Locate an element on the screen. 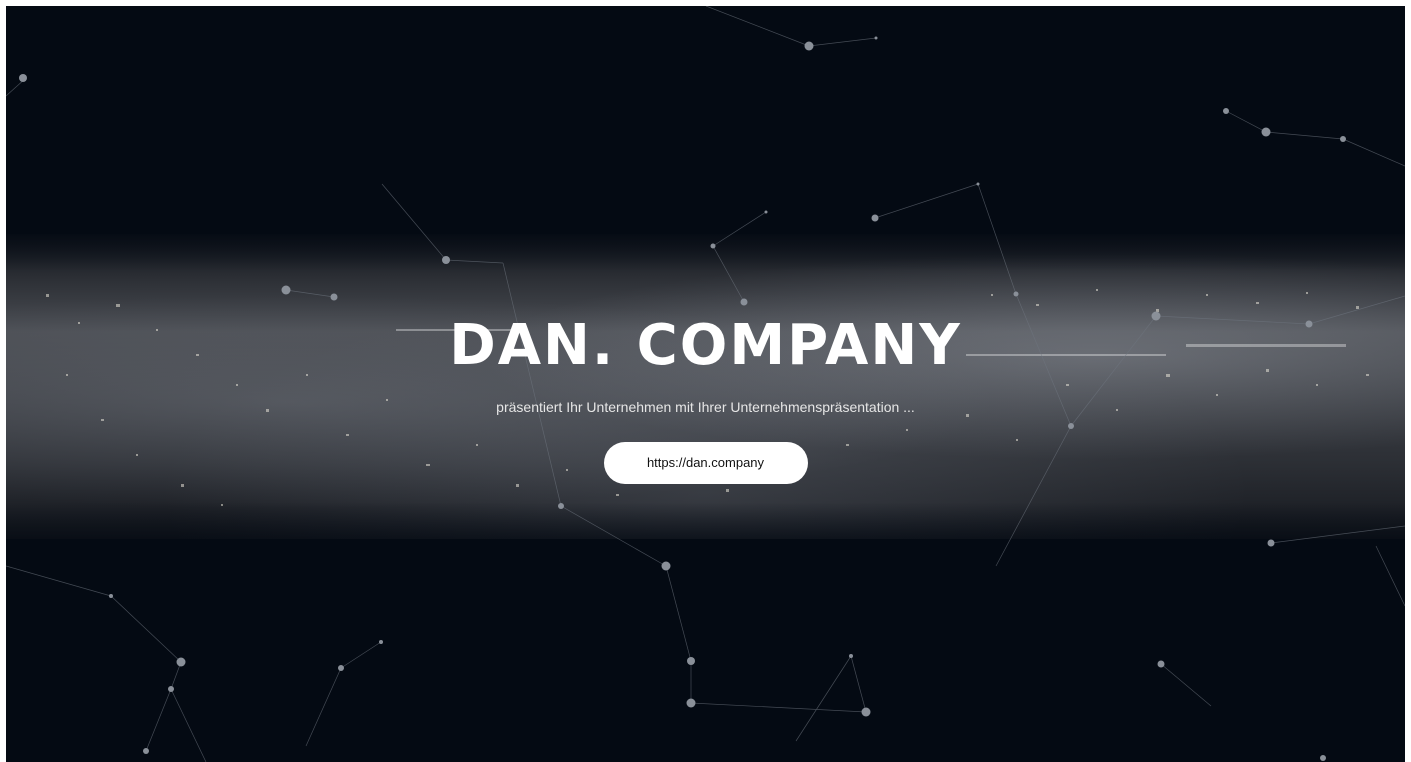 The image size is (1411, 762). website-link-button: https://dan.company is located at coordinates (705, 463).